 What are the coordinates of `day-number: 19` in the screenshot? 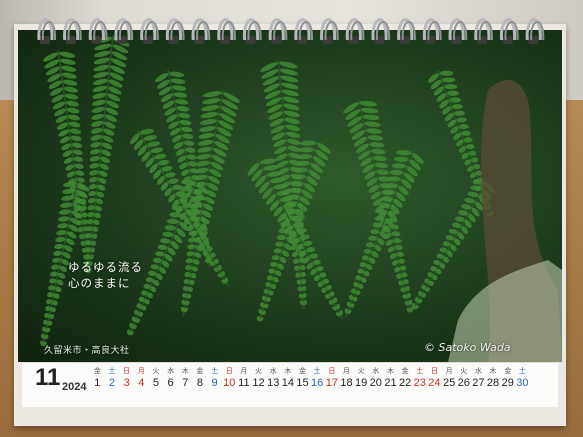 It's located at (361, 383).